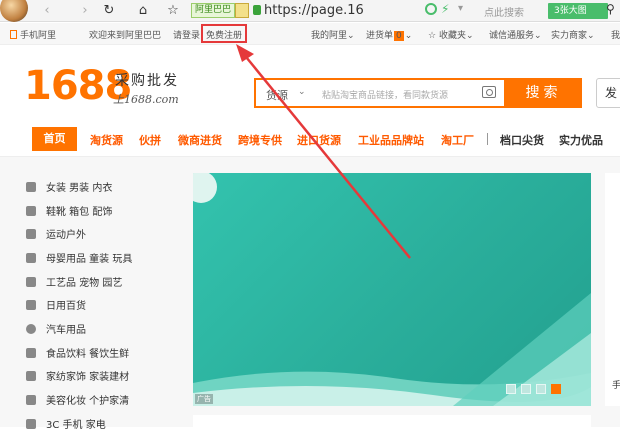 This screenshot has width=620, height=432. What do you see at coordinates (323, 151) in the screenshot?
I see `annotation-arrow` at bounding box center [323, 151].